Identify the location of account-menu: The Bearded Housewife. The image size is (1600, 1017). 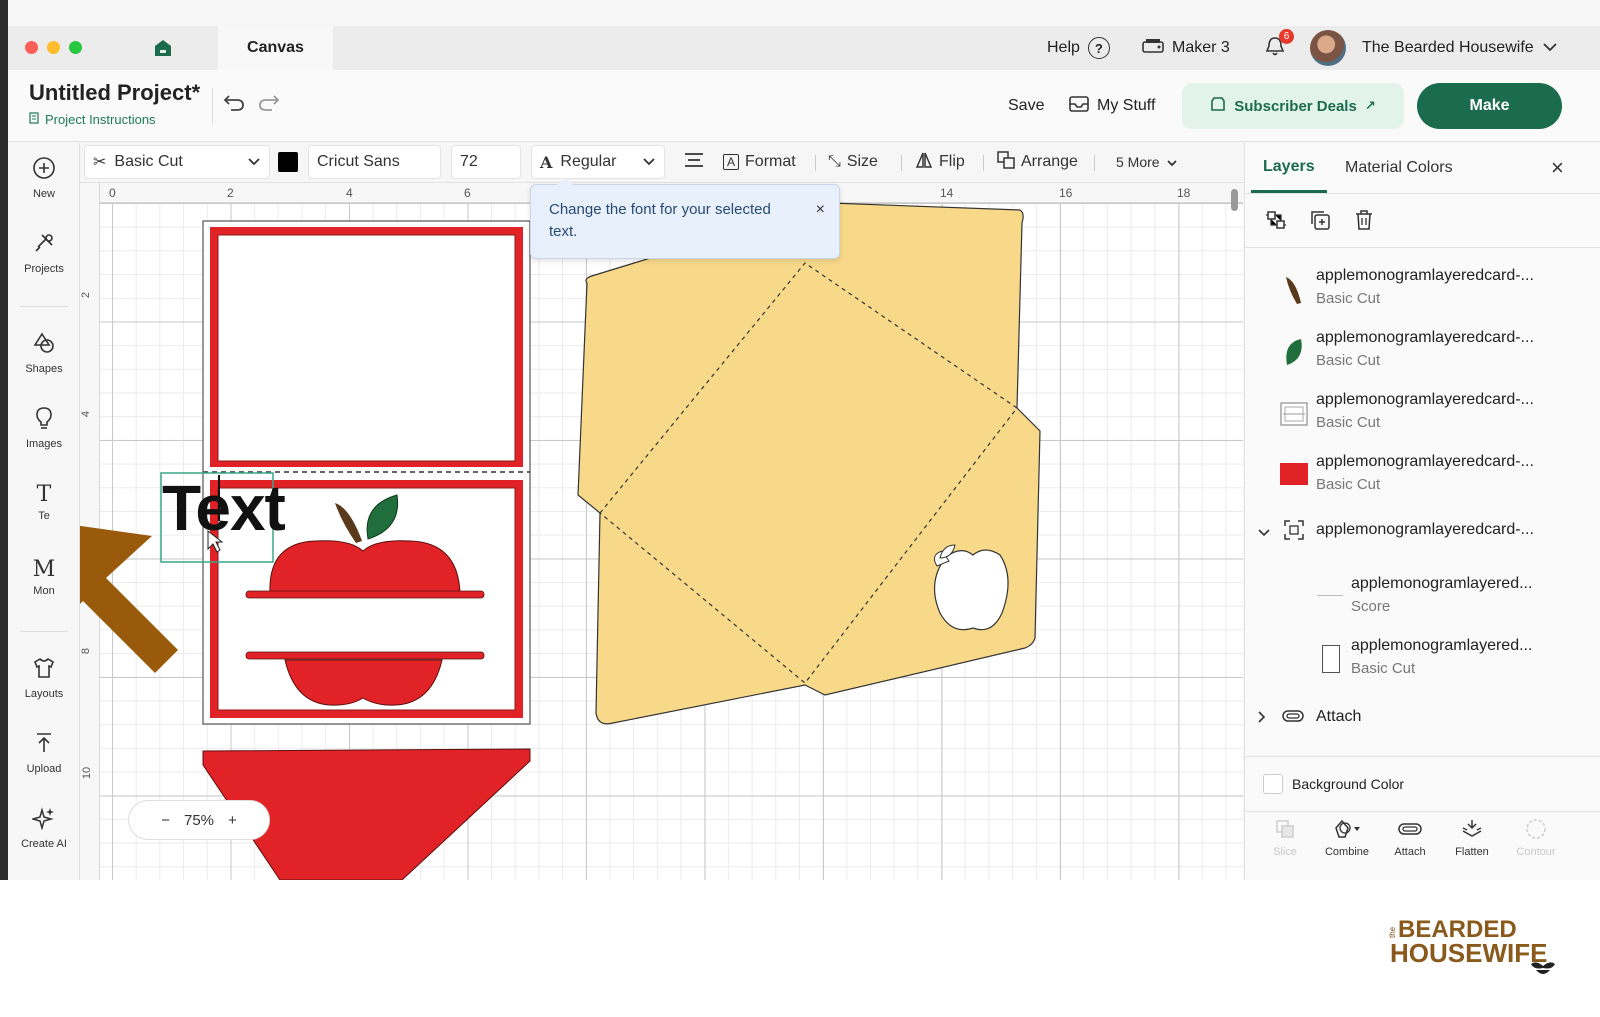
(1434, 48).